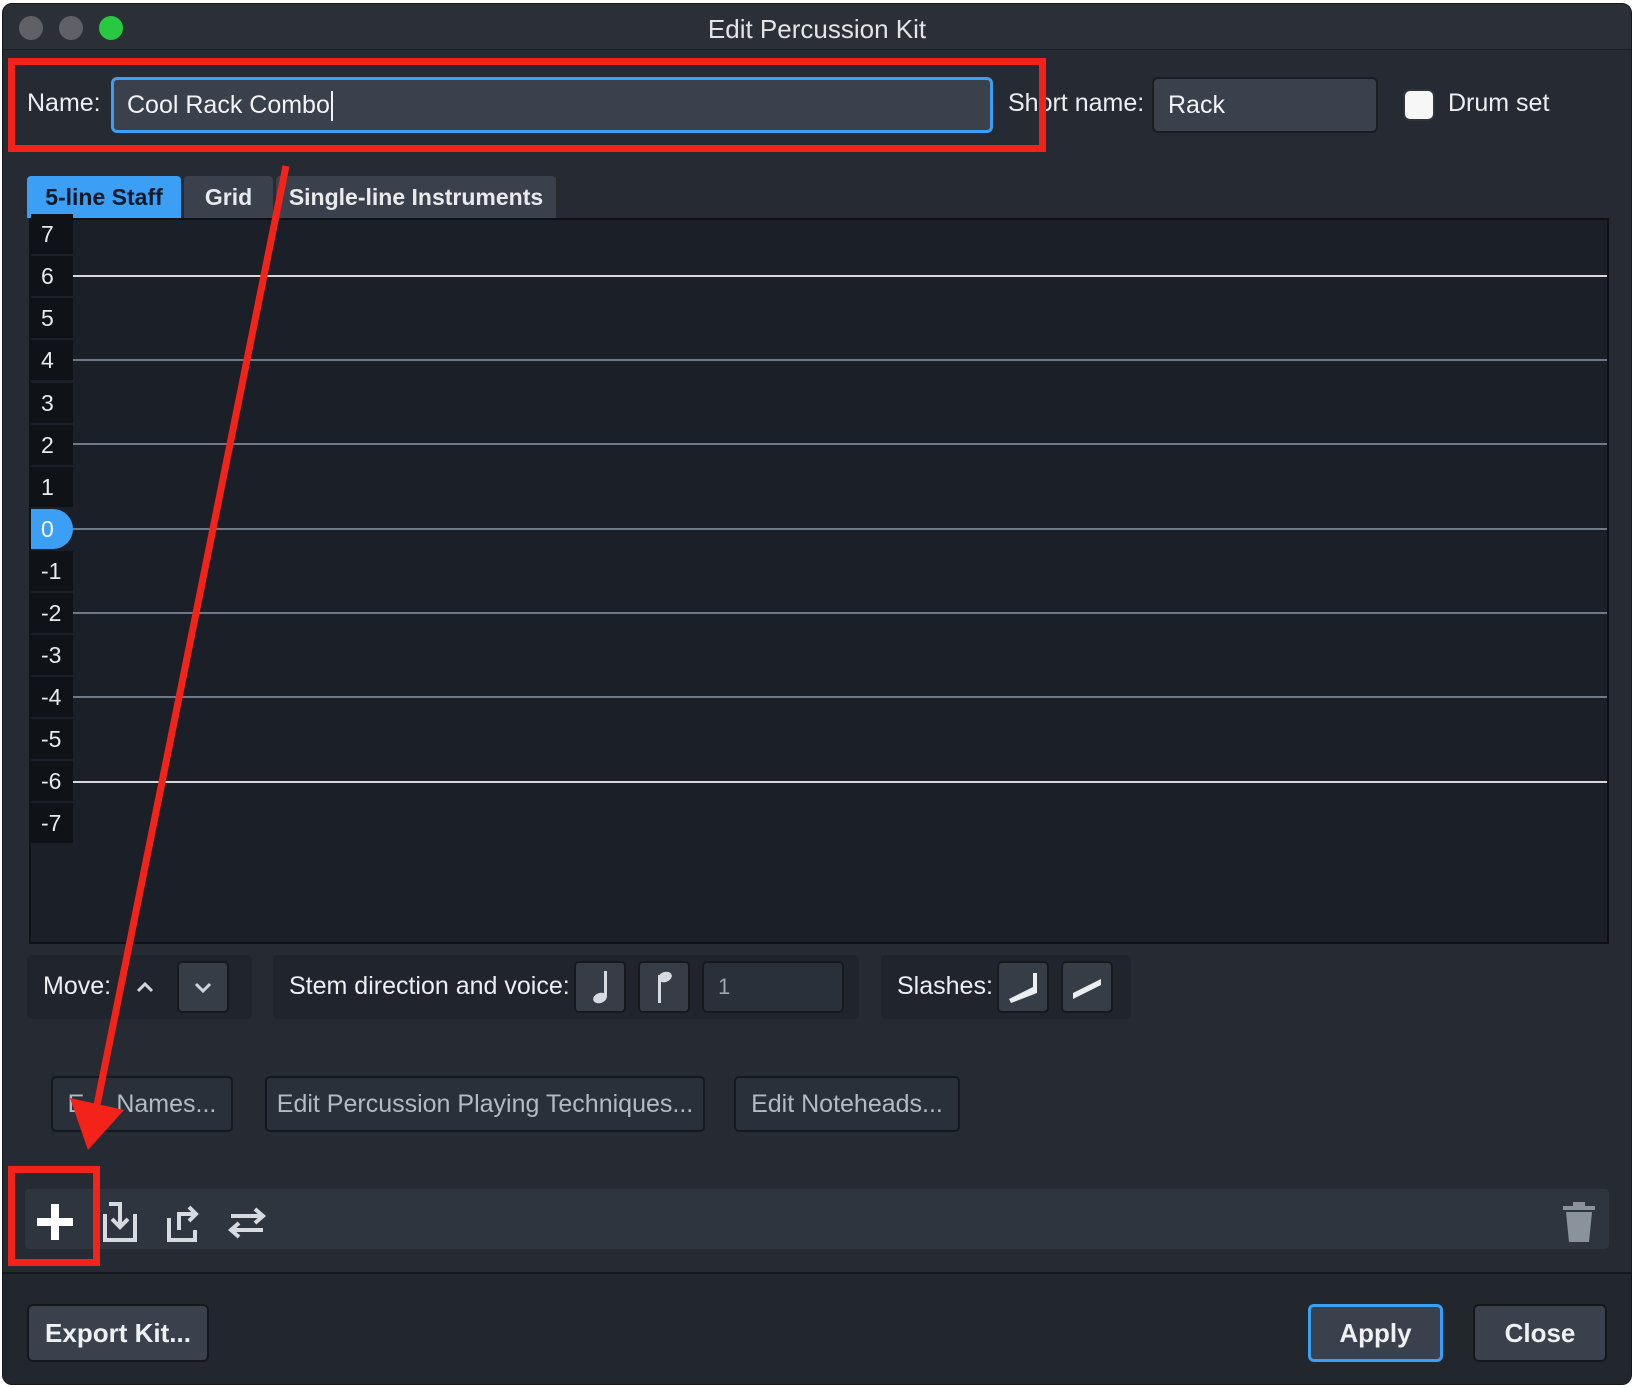  I want to click on staff-position-minus-4: -4, so click(52, 697).